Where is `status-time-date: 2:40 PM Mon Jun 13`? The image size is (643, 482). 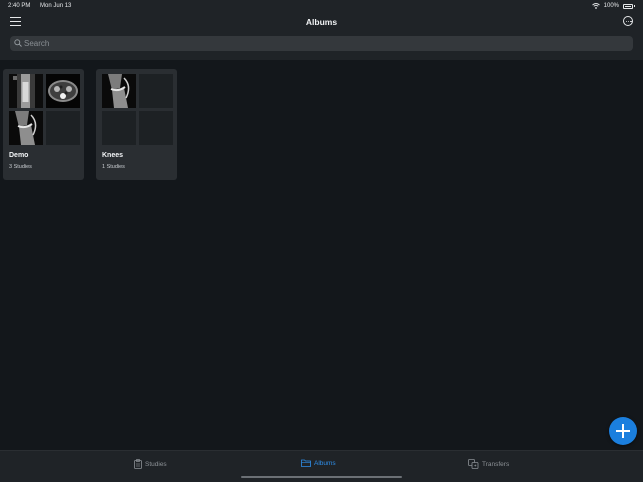 status-time-date: 2:40 PM Mon Jun 13 is located at coordinates (39, 6).